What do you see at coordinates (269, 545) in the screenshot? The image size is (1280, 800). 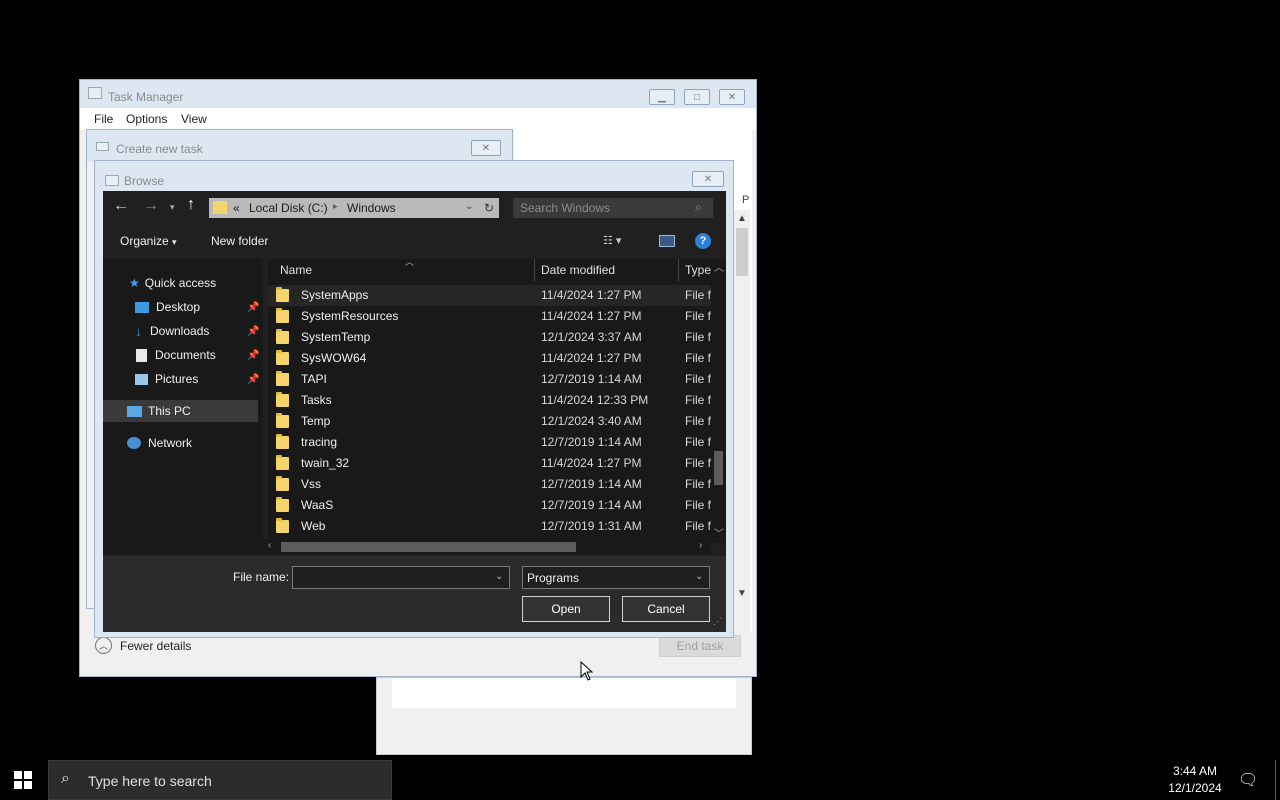 I see `scroll-left-icon: ‹` at bounding box center [269, 545].